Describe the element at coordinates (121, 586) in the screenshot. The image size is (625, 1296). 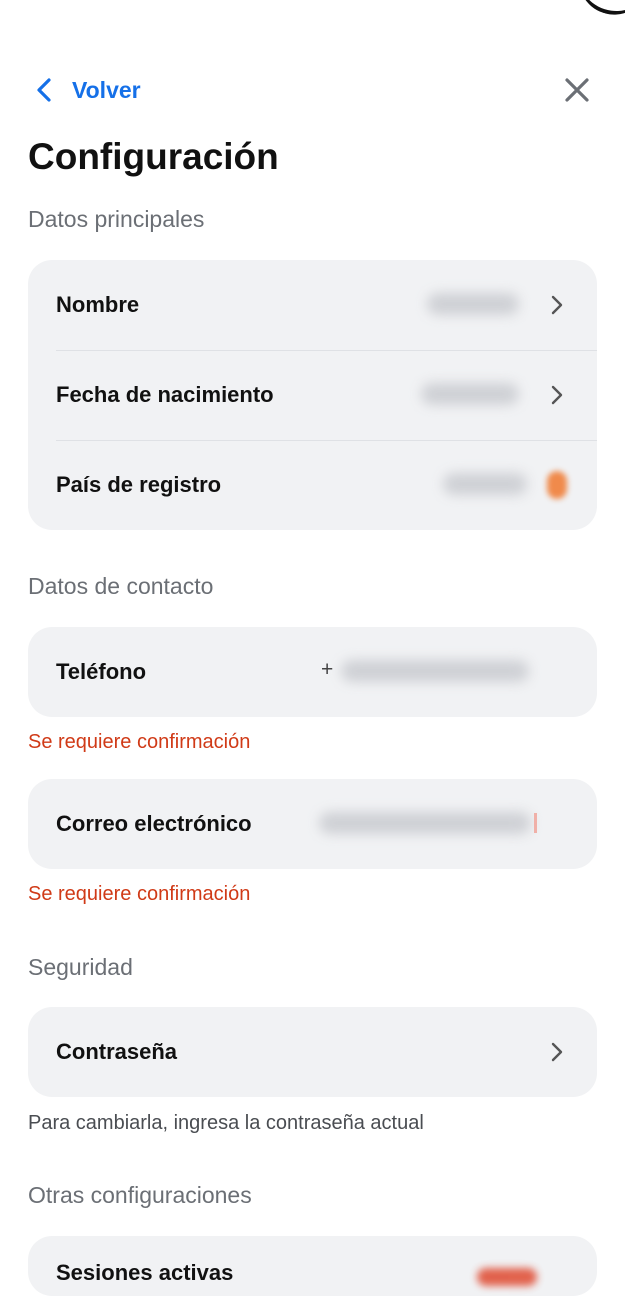
I see `section-label-contact: Datos de contacto` at that location.